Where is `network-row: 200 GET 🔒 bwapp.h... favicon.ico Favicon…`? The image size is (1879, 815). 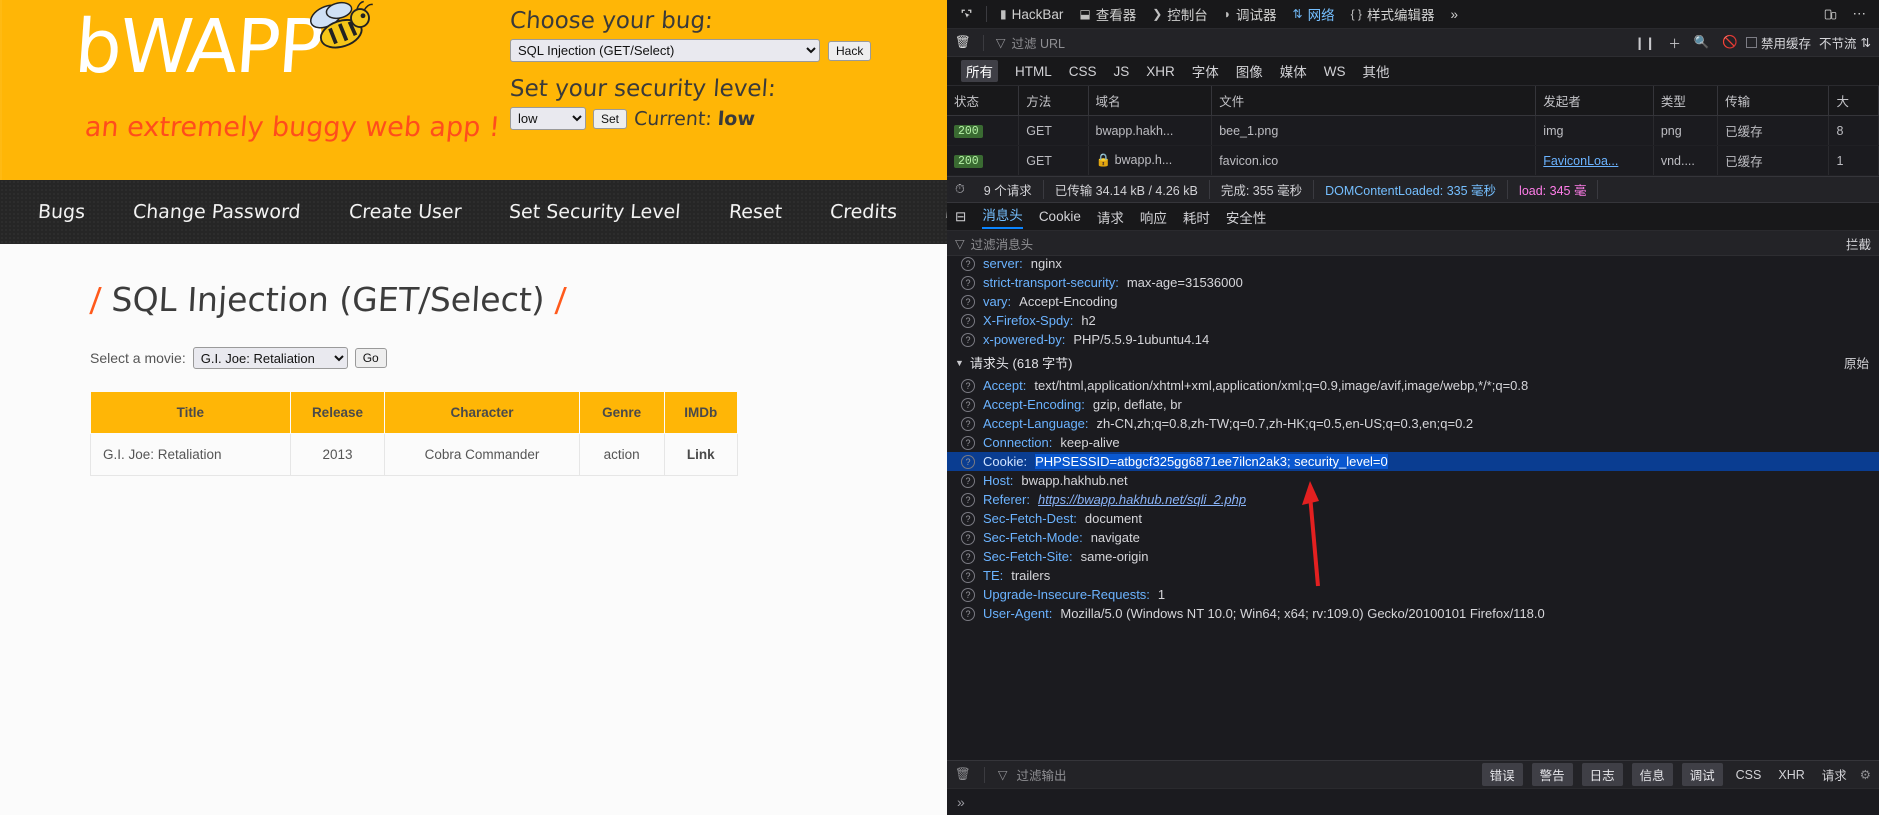
network-row: 200 GET 🔒 bwapp.h... favicon.ico Favicon… is located at coordinates (1413, 160).